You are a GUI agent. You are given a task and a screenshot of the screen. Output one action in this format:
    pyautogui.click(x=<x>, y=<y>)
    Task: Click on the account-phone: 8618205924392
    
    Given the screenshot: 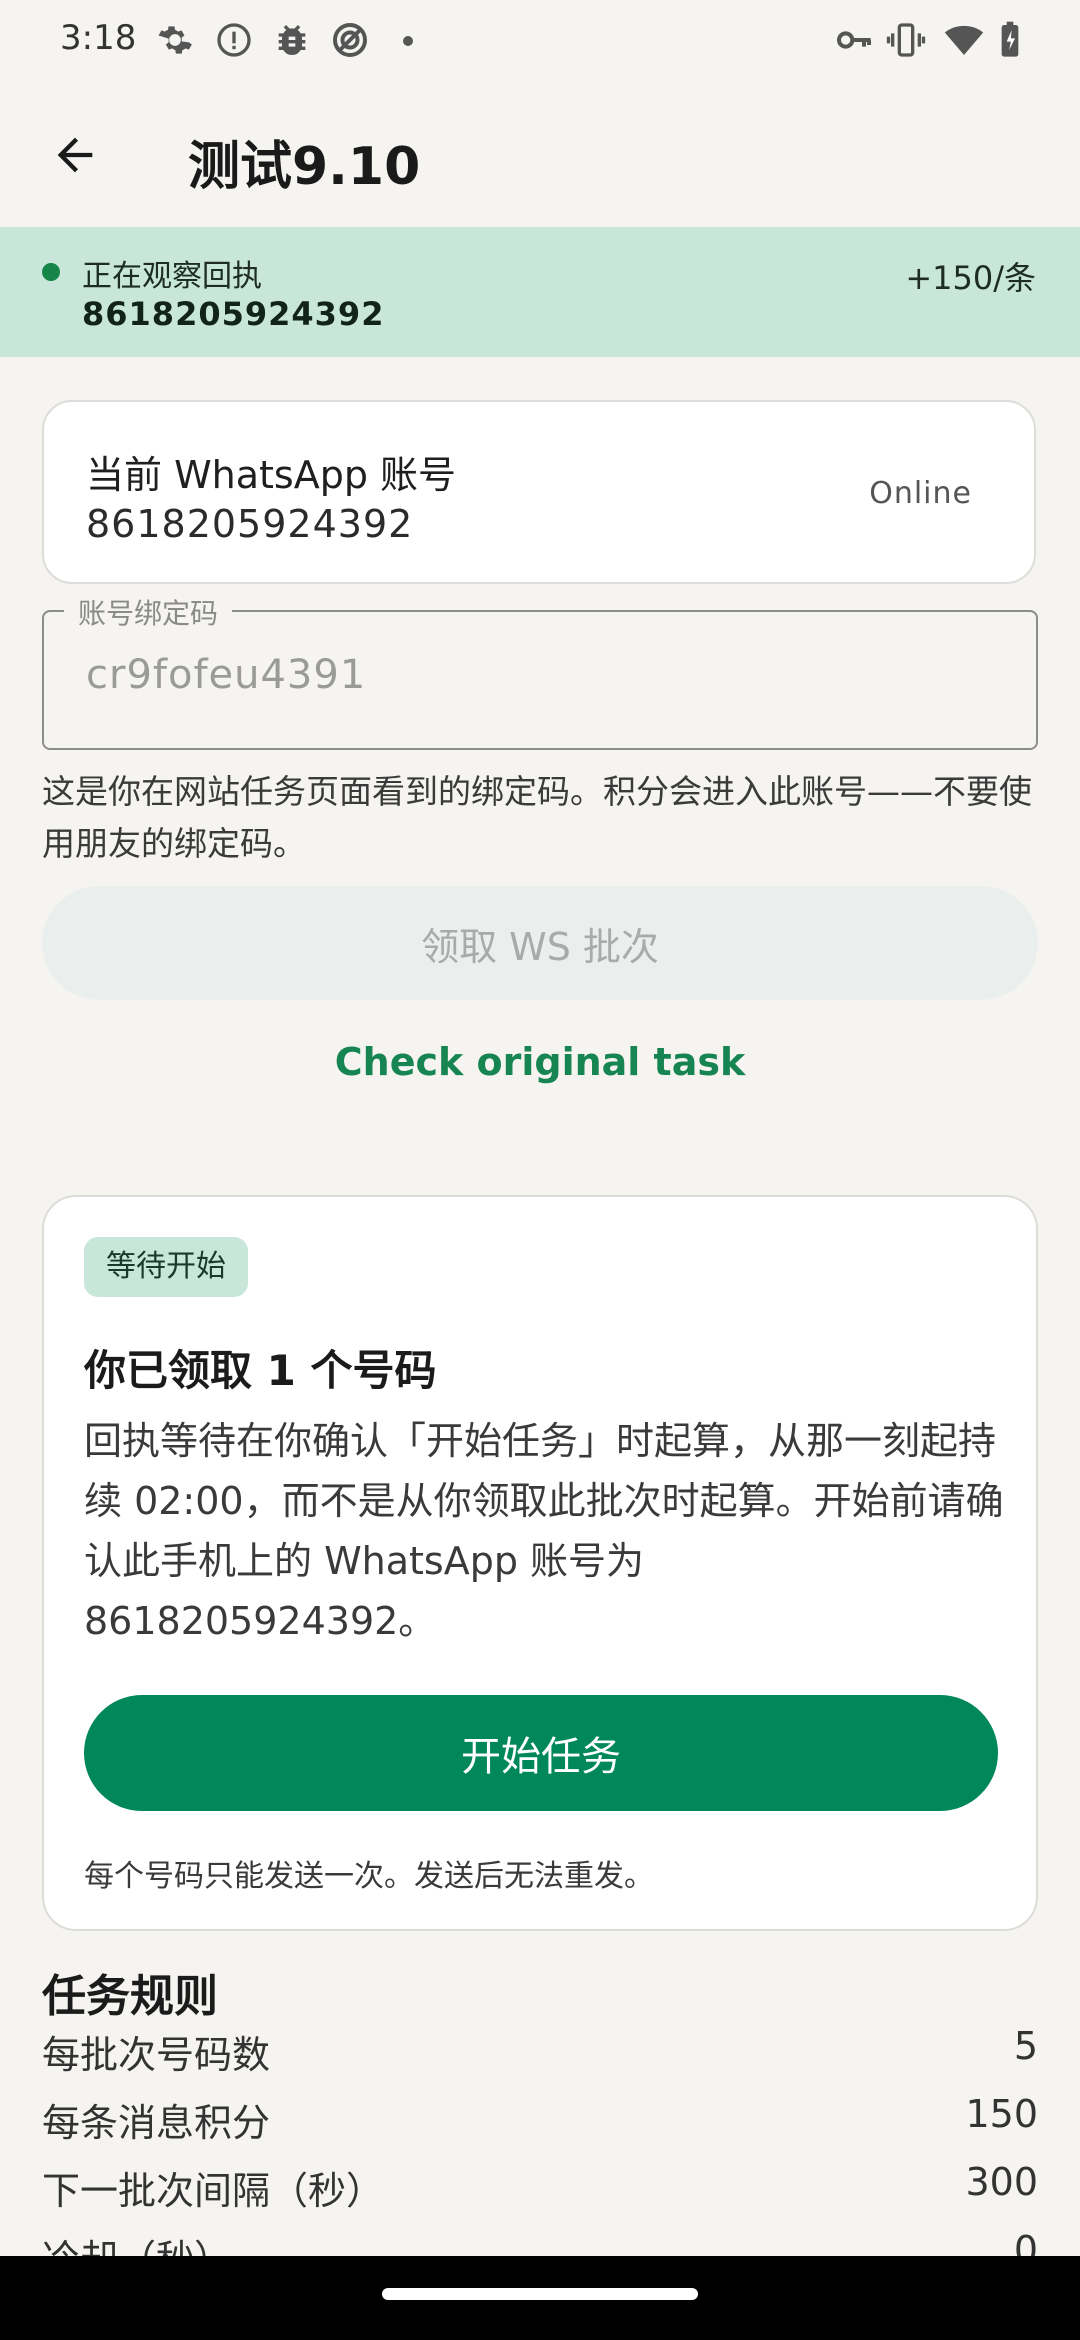 What is the action you would take?
    pyautogui.click(x=250, y=524)
    